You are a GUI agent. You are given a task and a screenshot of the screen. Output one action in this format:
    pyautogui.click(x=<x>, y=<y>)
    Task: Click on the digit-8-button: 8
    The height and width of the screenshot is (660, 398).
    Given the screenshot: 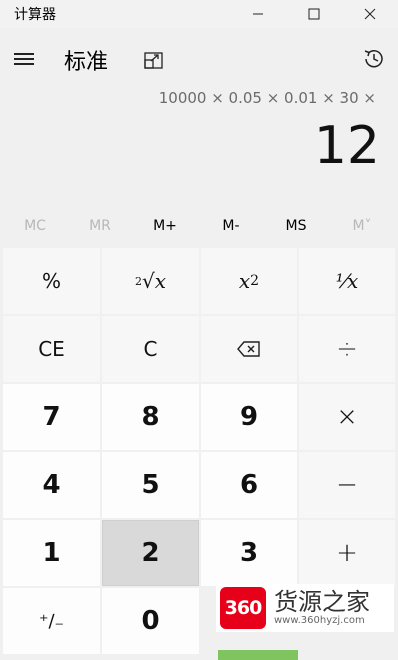 What is the action you would take?
    pyautogui.click(x=150, y=417)
    